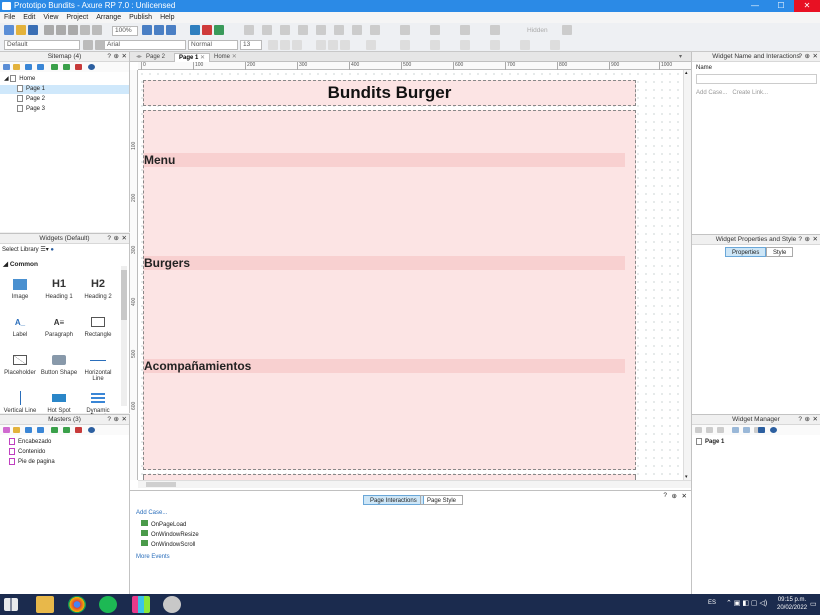 The image size is (820, 615). I want to click on menu-edit: Edit, so click(29, 17).